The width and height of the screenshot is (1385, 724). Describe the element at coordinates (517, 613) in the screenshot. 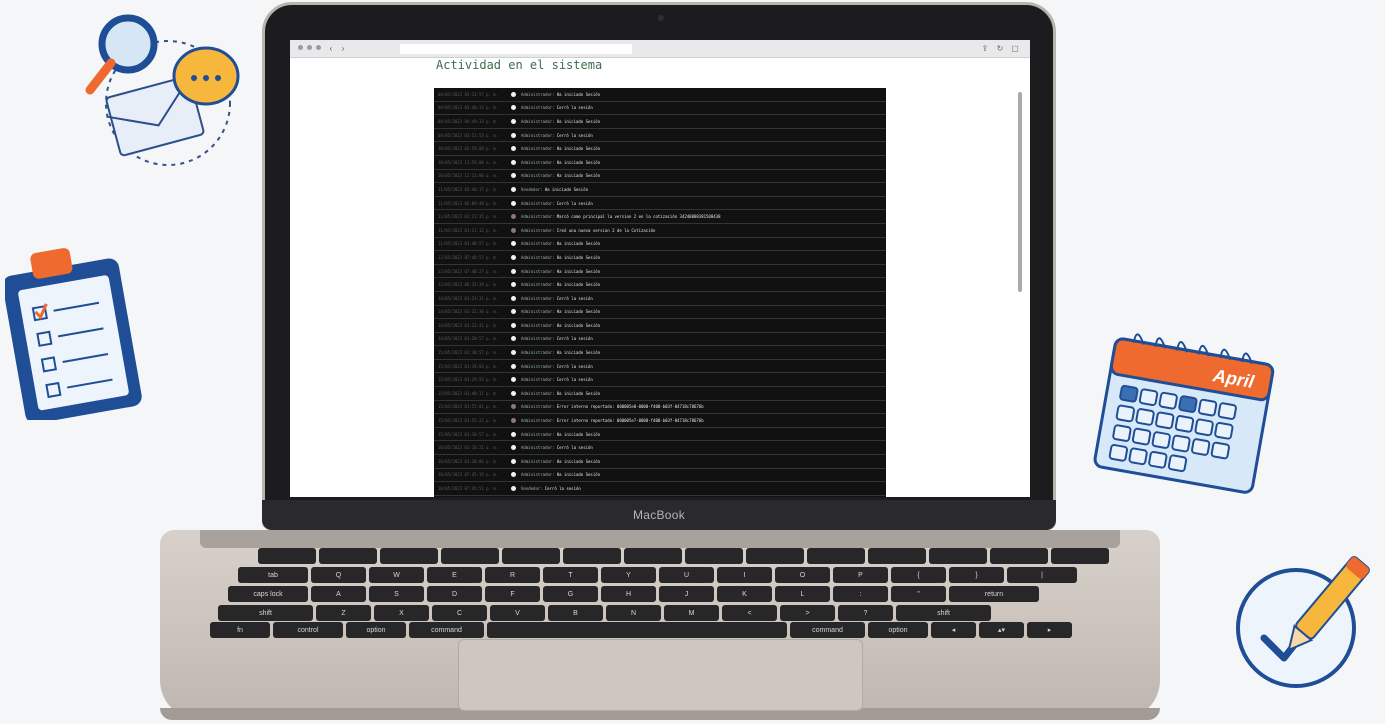

I see `keyboard-key: V` at that location.